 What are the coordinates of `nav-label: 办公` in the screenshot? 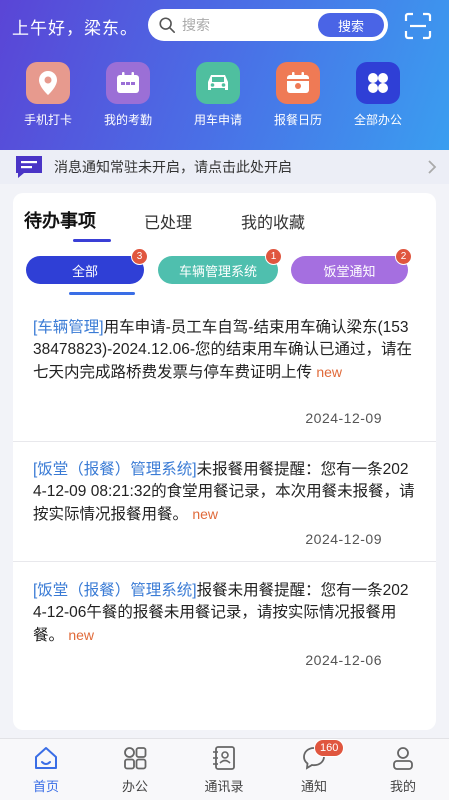 It's located at (134, 786).